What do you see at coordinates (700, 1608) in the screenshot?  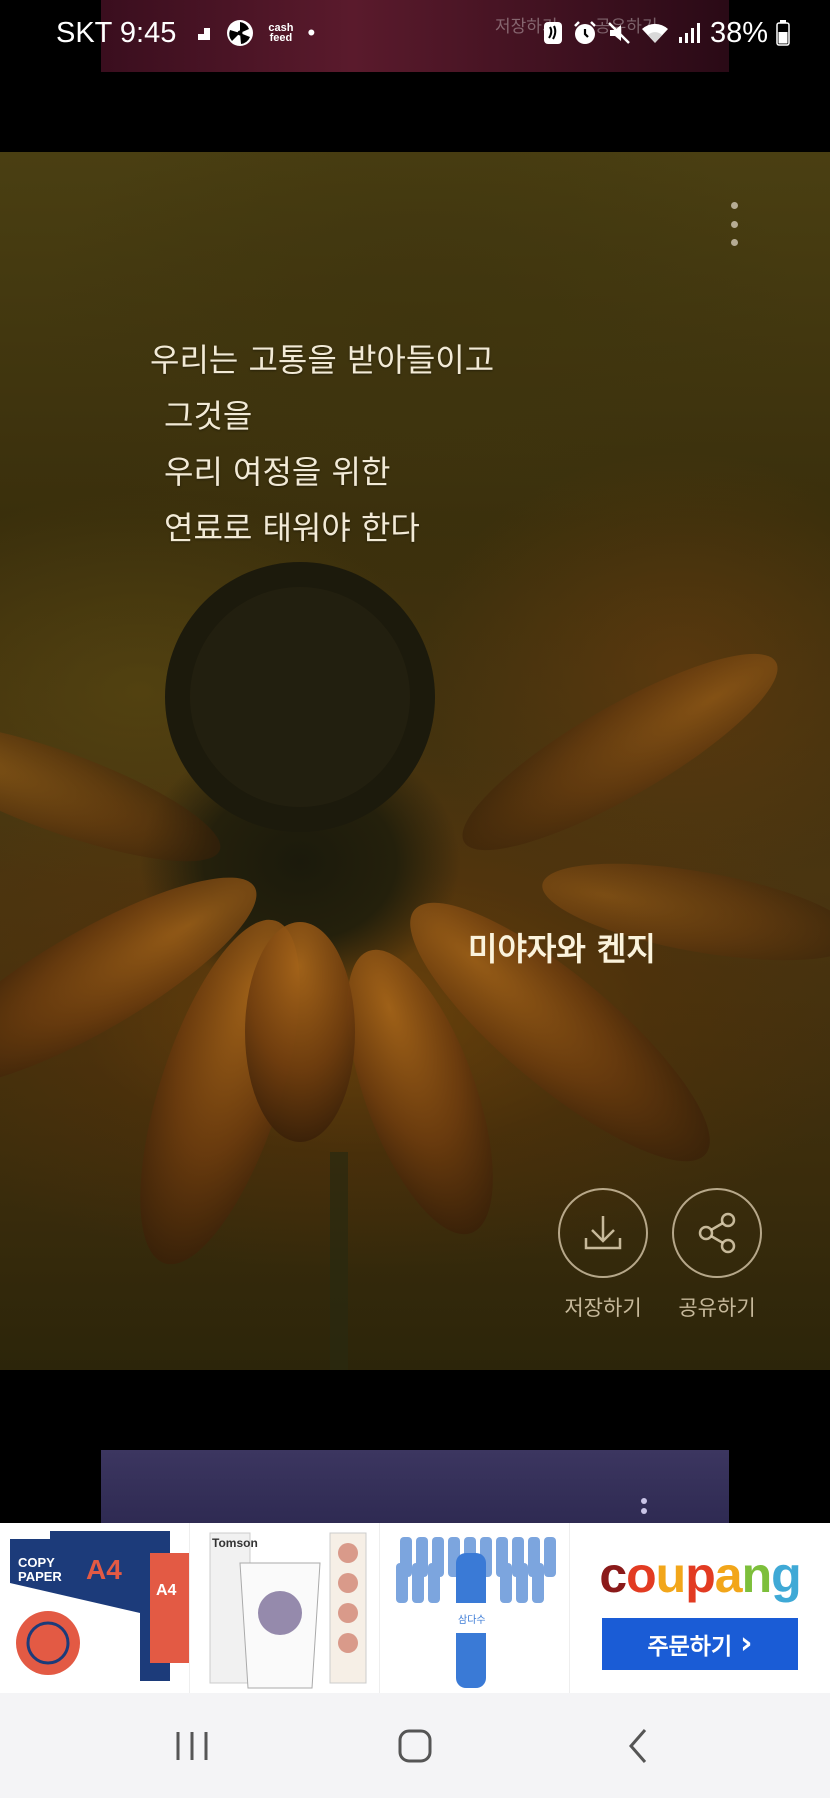 I see `coupang-ad-panel: coupang 주문하기 ›` at bounding box center [700, 1608].